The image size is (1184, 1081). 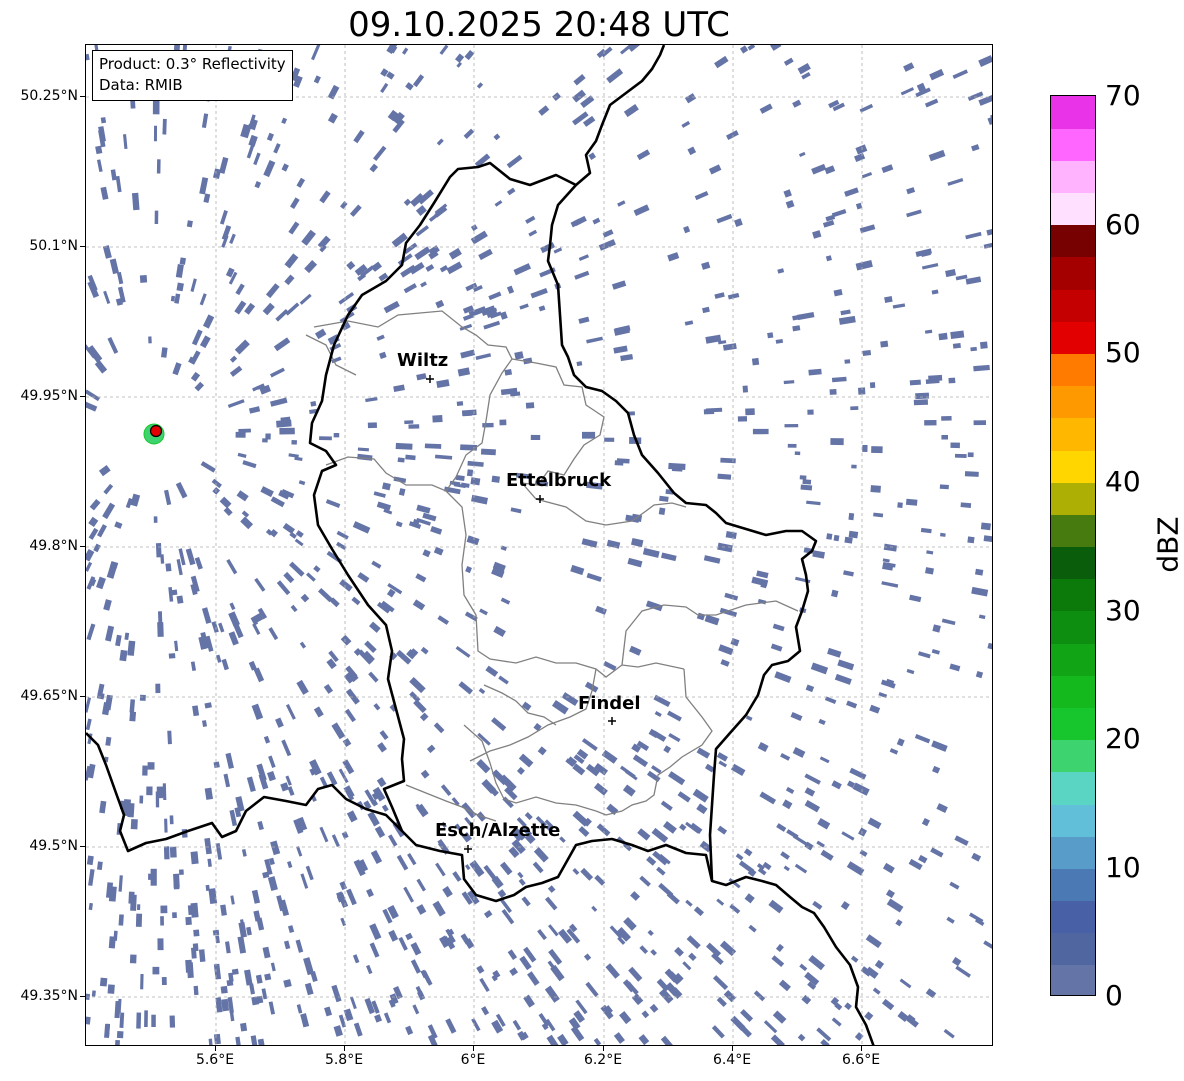 What do you see at coordinates (1123, 867) in the screenshot?
I see `colorbar-label: 10` at bounding box center [1123, 867].